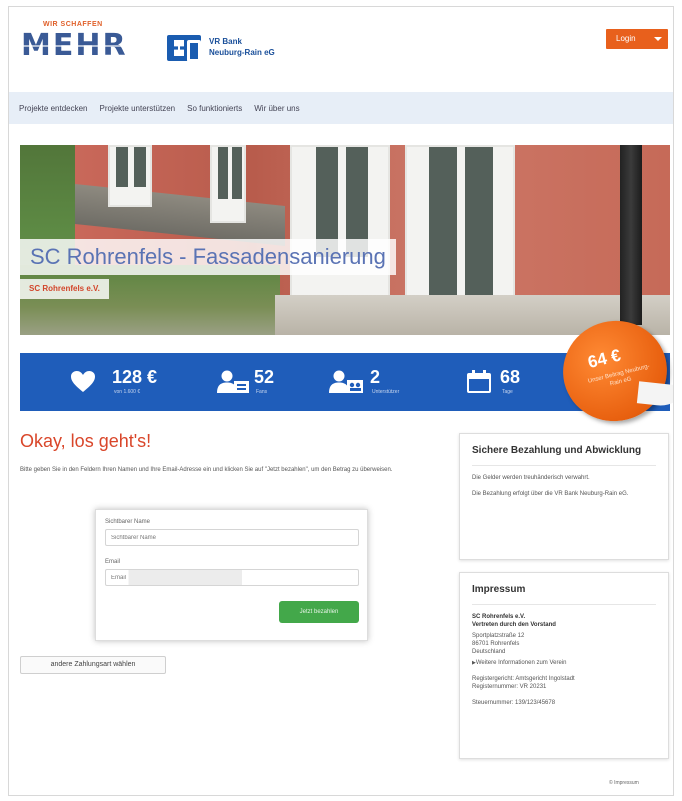 This screenshot has width=682, height=801. What do you see at coordinates (276, 108) in the screenshot?
I see `nav-item-about: Wir über uns` at bounding box center [276, 108].